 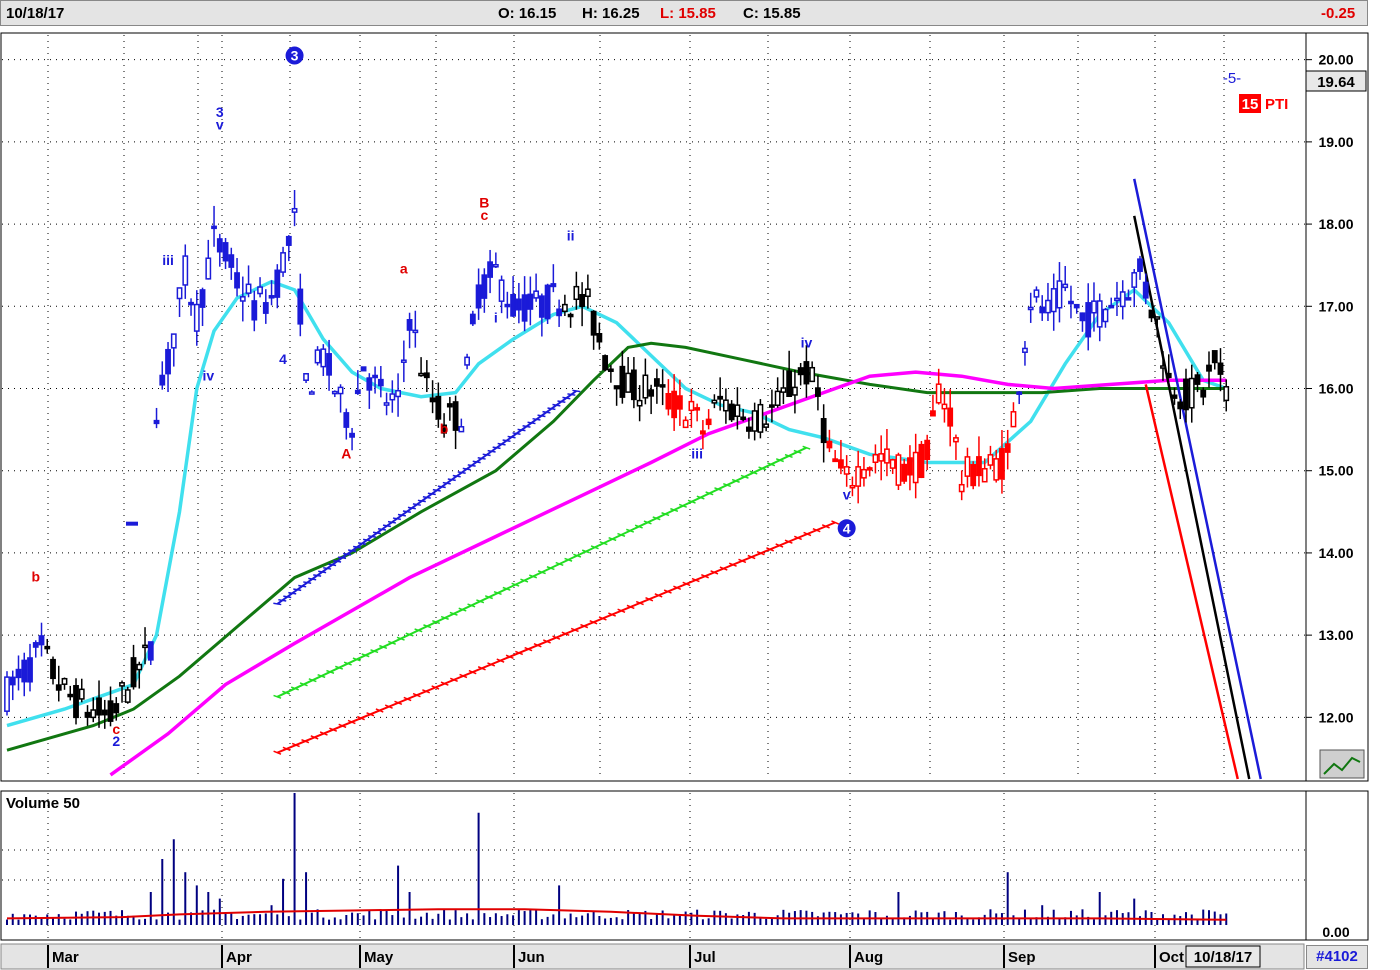 I want to click on wave-label: A, so click(x=346, y=453).